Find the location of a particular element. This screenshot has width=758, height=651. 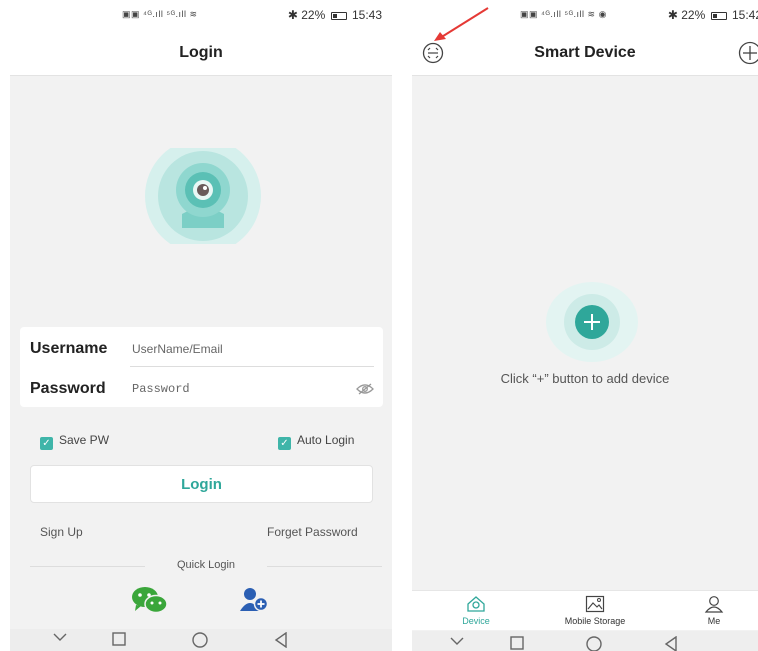

divider-line is located at coordinates (324, 566).